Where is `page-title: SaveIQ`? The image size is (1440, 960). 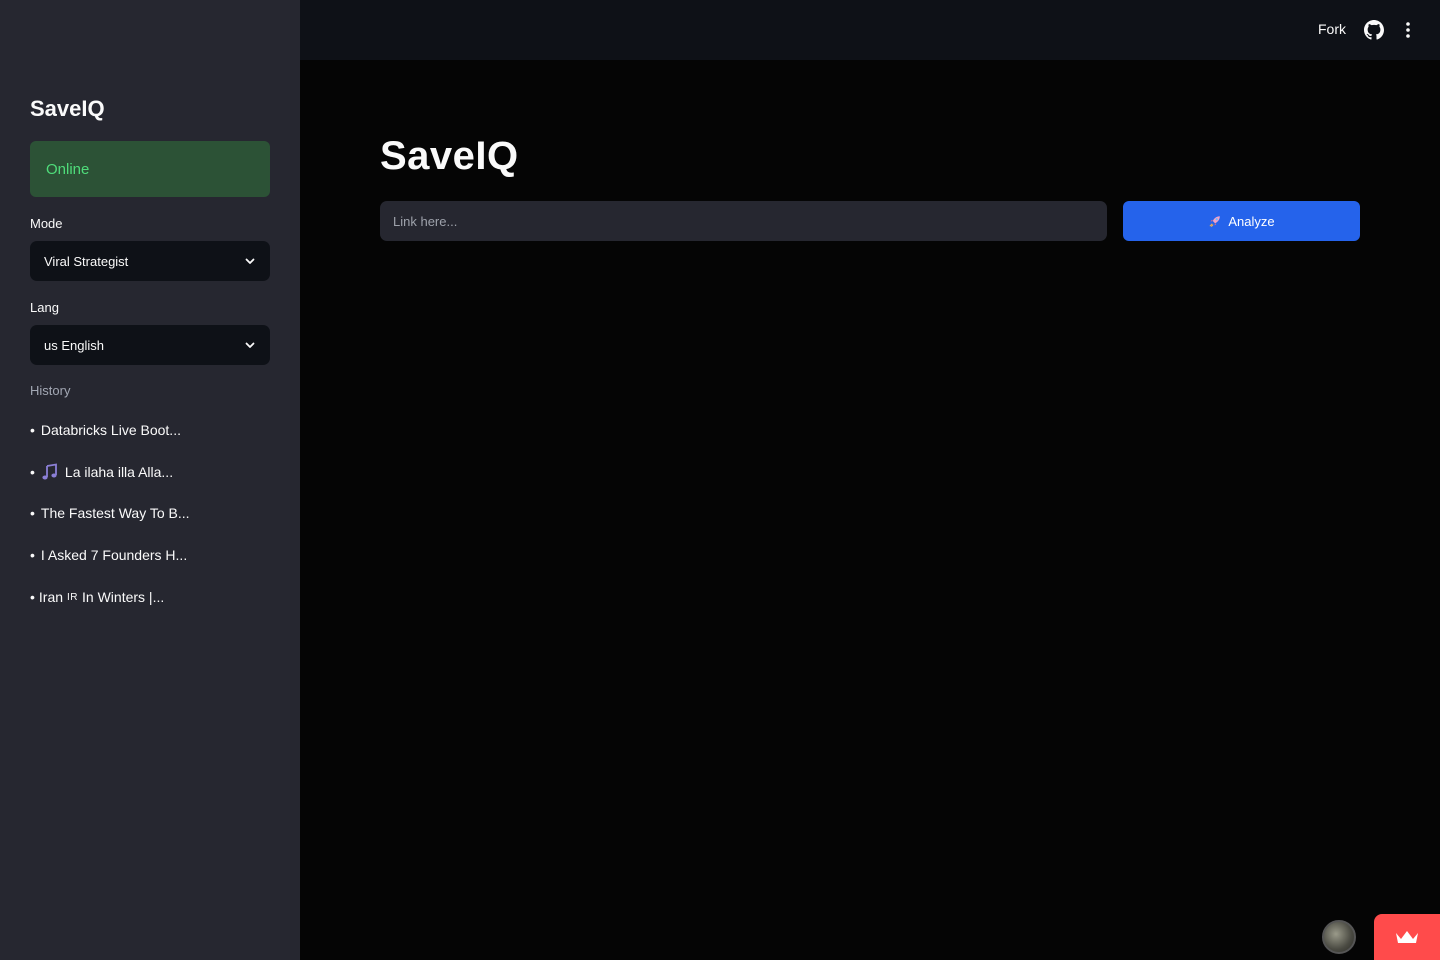
page-title: SaveIQ is located at coordinates (449, 156).